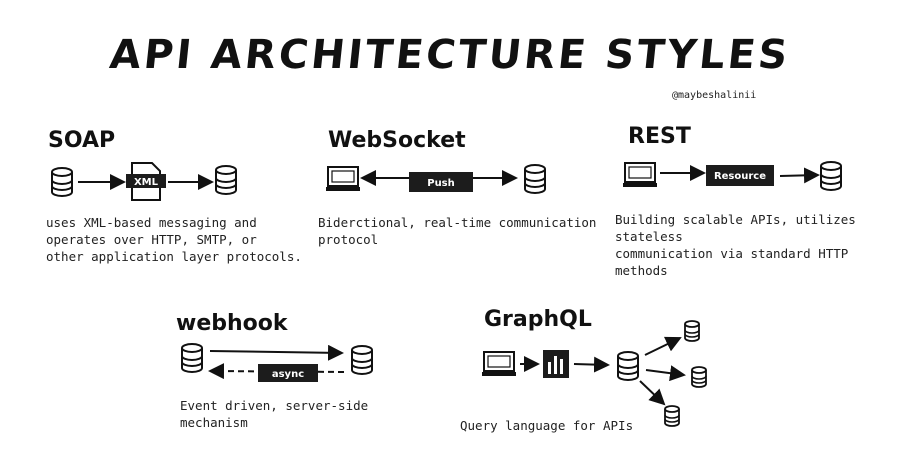 This screenshot has height=472, width=900. I want to click on soap-format-label: XML, so click(146, 182).